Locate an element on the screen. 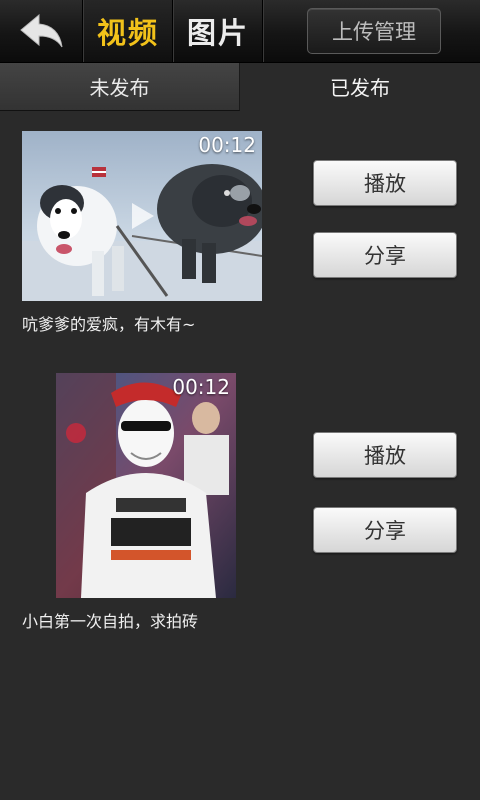 This screenshot has height=800, width=480. back-arrow-icon is located at coordinates (41, 30).